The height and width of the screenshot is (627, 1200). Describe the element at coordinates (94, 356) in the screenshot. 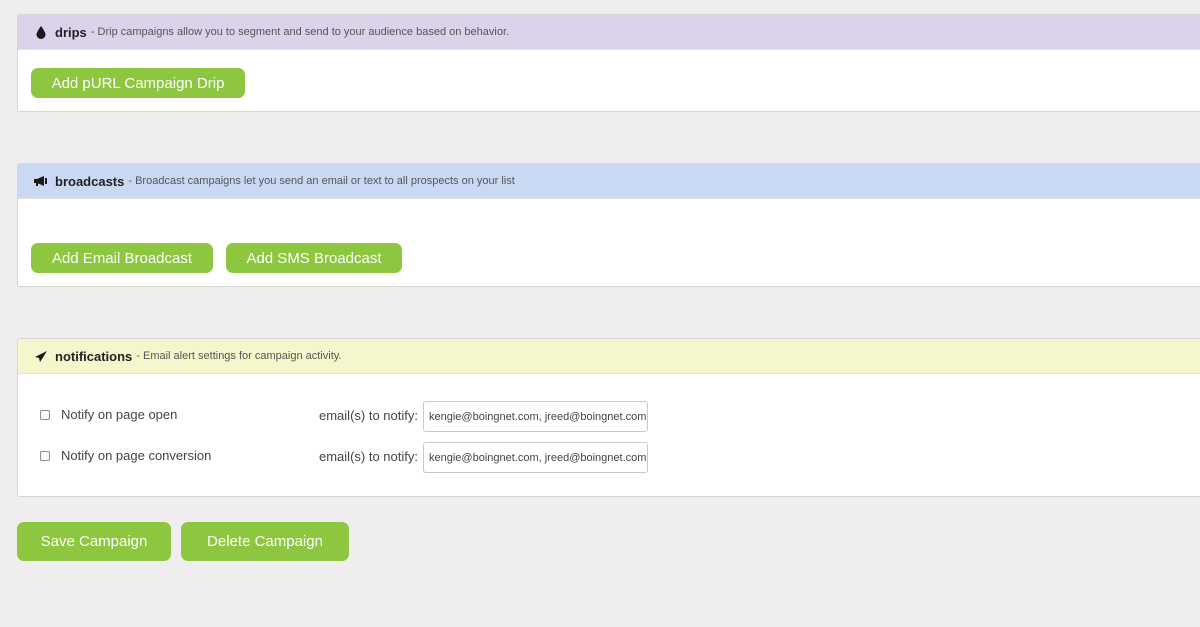

I see `notifications-title: notifications` at that location.